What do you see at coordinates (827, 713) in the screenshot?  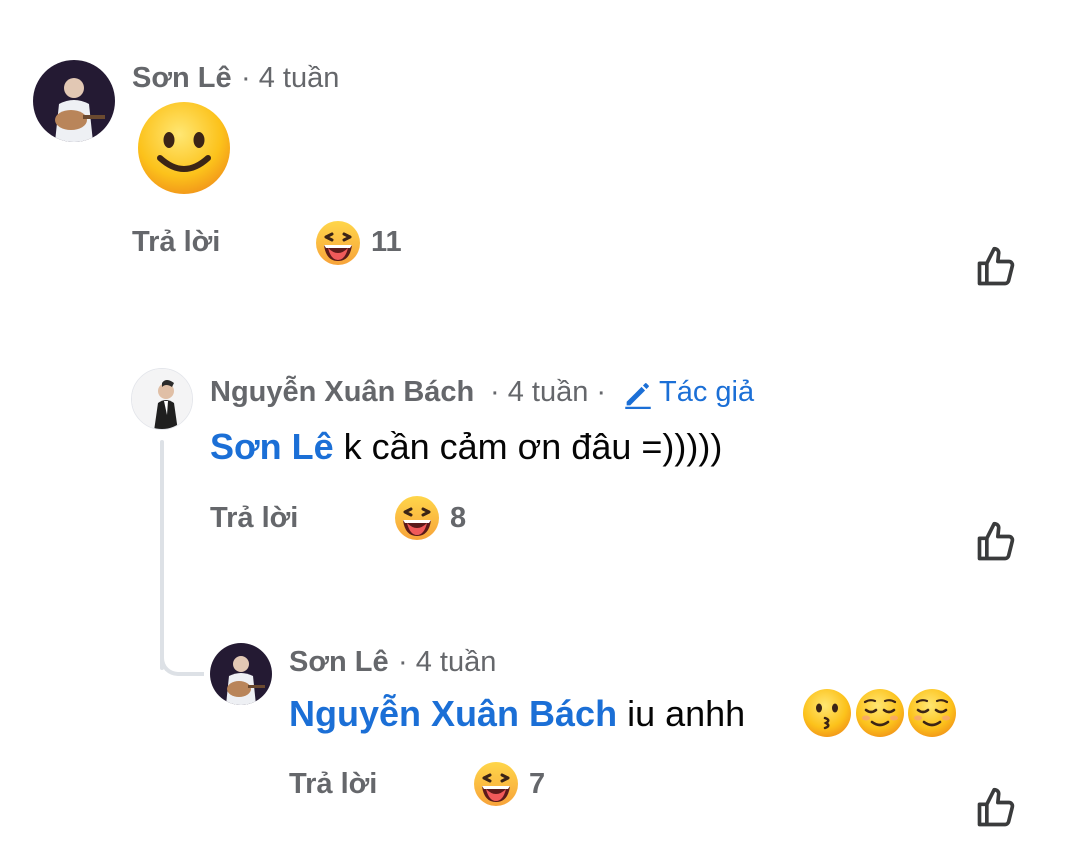 I see `kissing-face-emoji` at bounding box center [827, 713].